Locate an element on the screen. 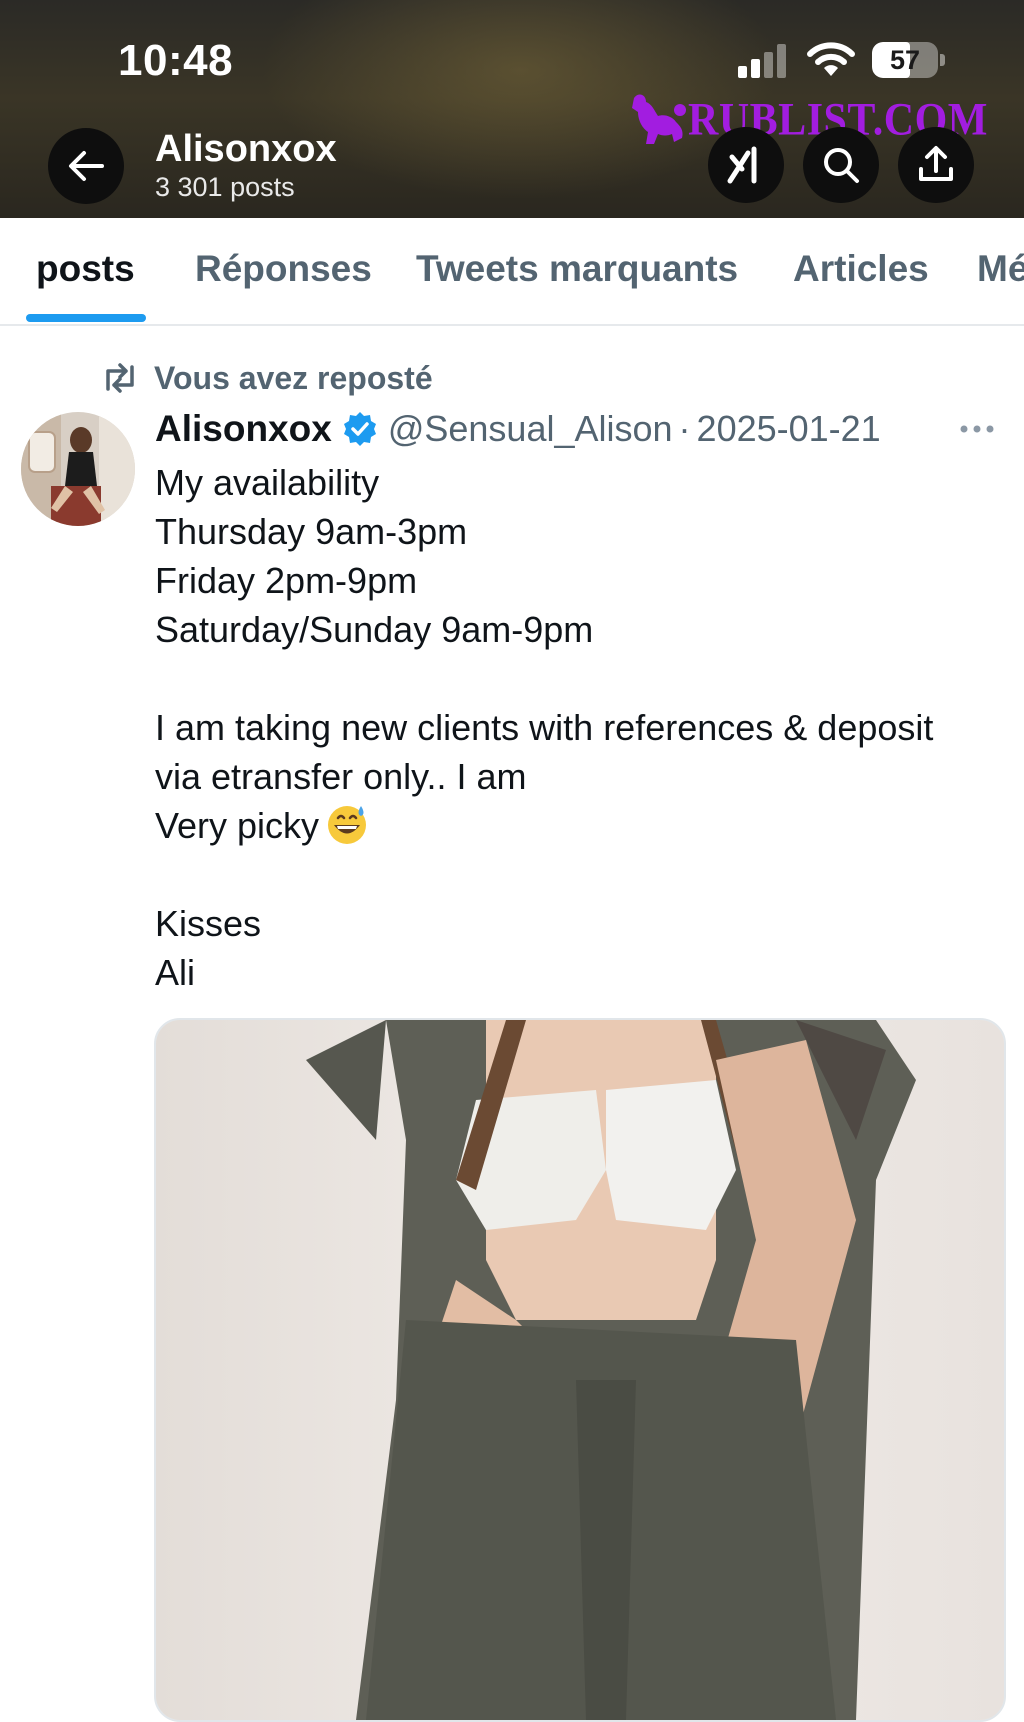  profile-title: Alisonxox is located at coordinates (246, 149).